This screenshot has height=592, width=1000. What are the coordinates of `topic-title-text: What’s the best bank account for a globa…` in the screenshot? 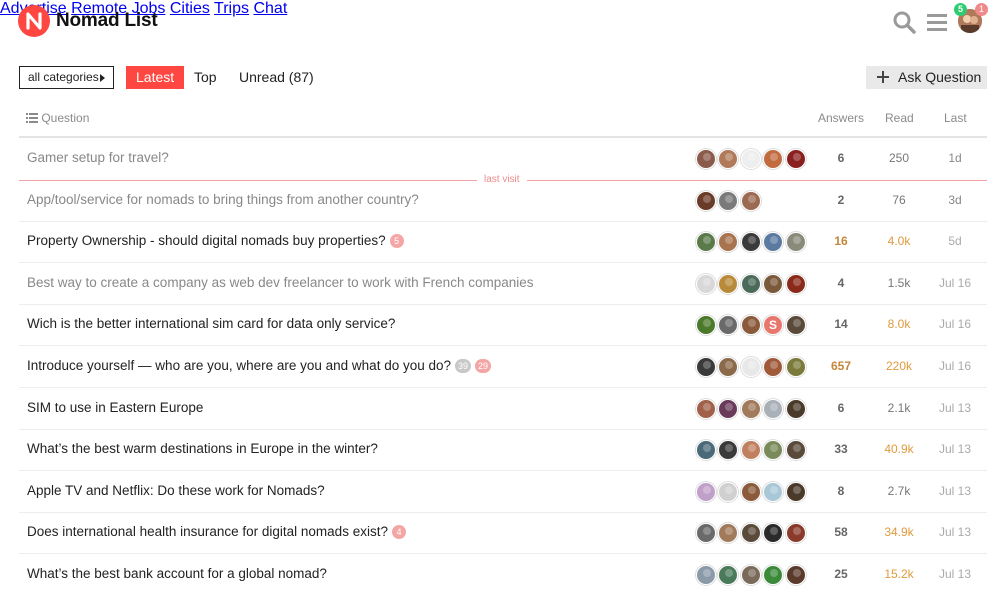 It's located at (177, 573).